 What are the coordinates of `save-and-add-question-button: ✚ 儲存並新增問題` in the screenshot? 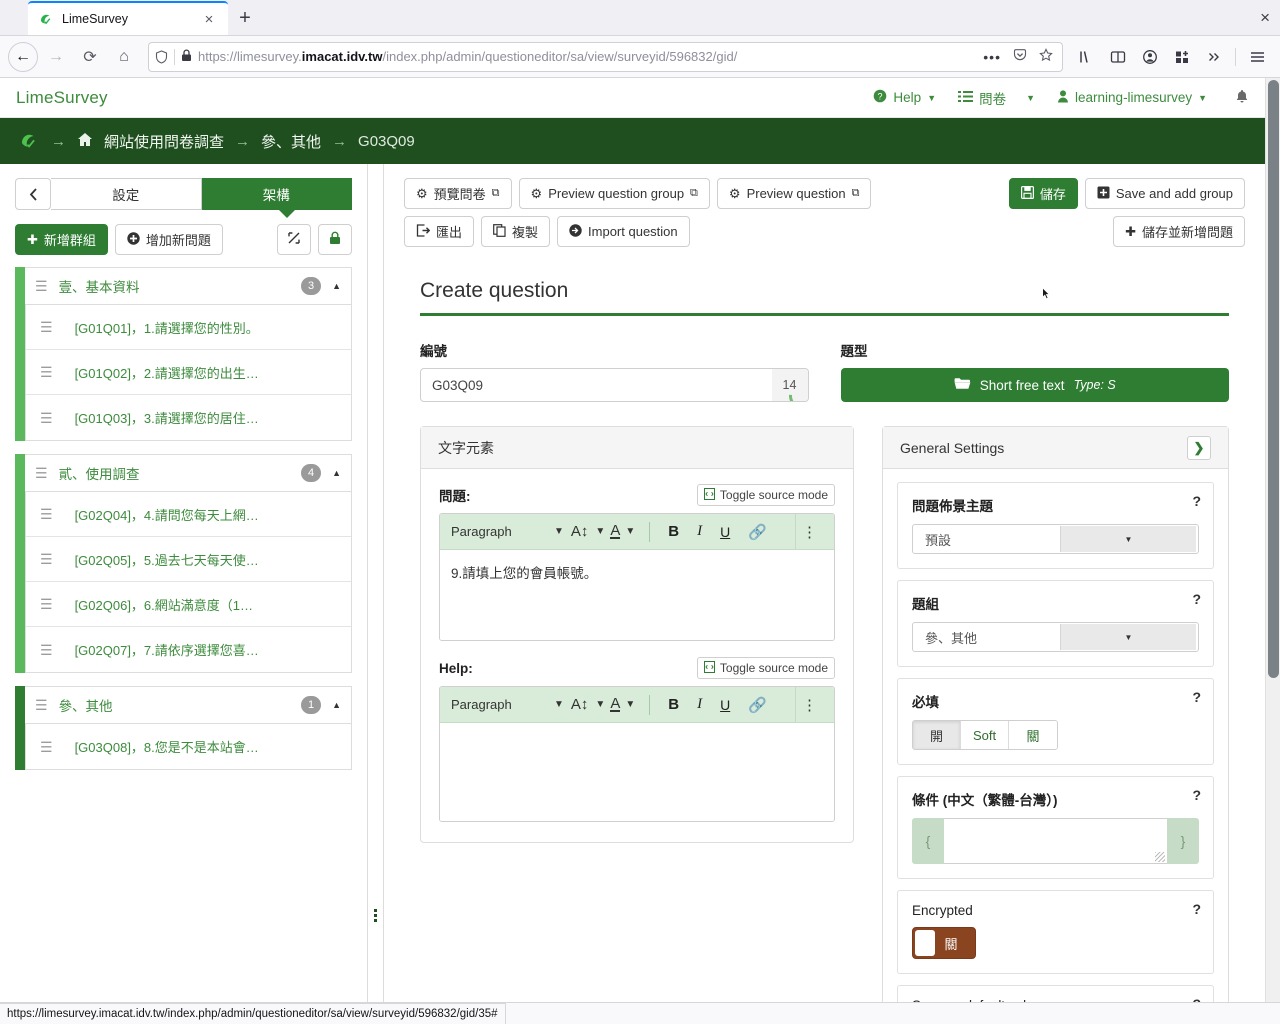 It's located at (1179, 231).